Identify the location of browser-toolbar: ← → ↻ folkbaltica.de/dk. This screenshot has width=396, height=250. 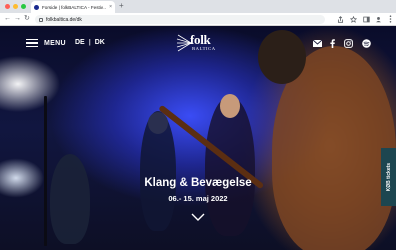
(198, 19).